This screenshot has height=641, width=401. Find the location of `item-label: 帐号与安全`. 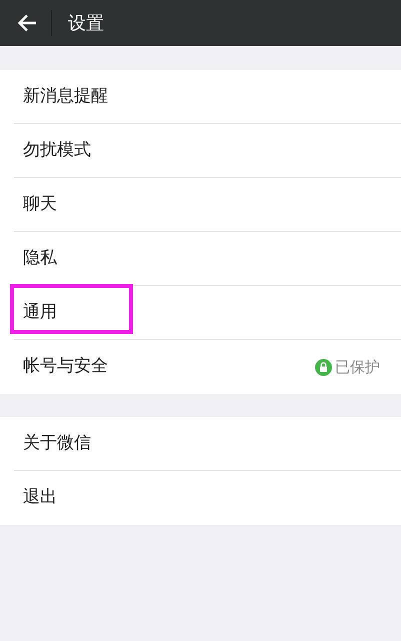

item-label: 帐号与安全 is located at coordinates (65, 366).